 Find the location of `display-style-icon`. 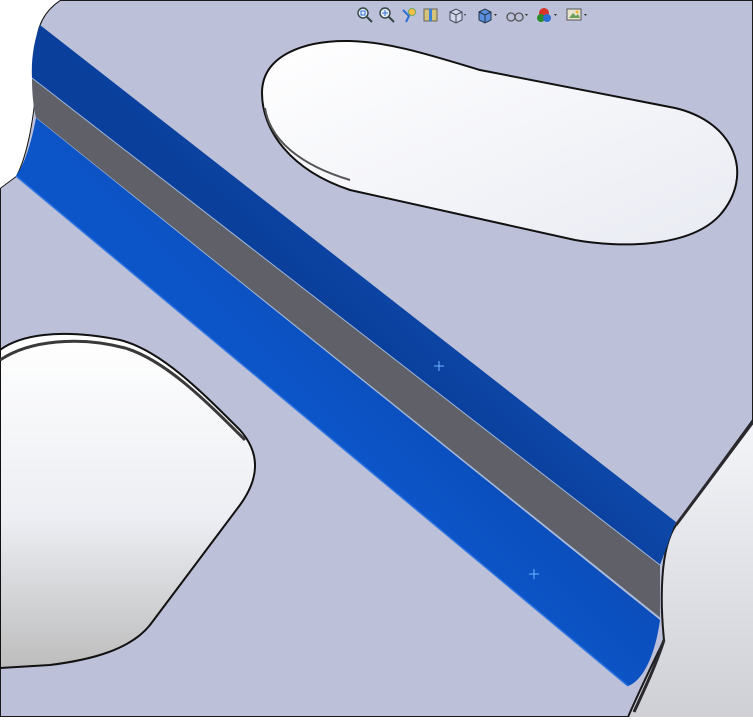

display-style-icon is located at coordinates (487, 16).